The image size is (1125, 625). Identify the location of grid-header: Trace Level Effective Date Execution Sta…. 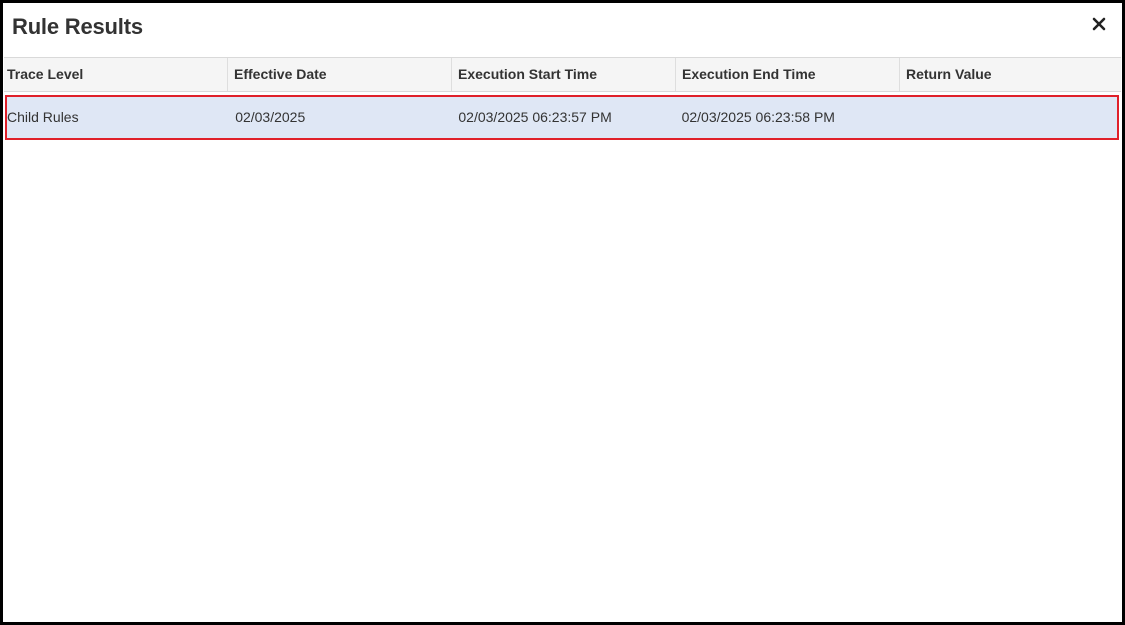
(562, 74).